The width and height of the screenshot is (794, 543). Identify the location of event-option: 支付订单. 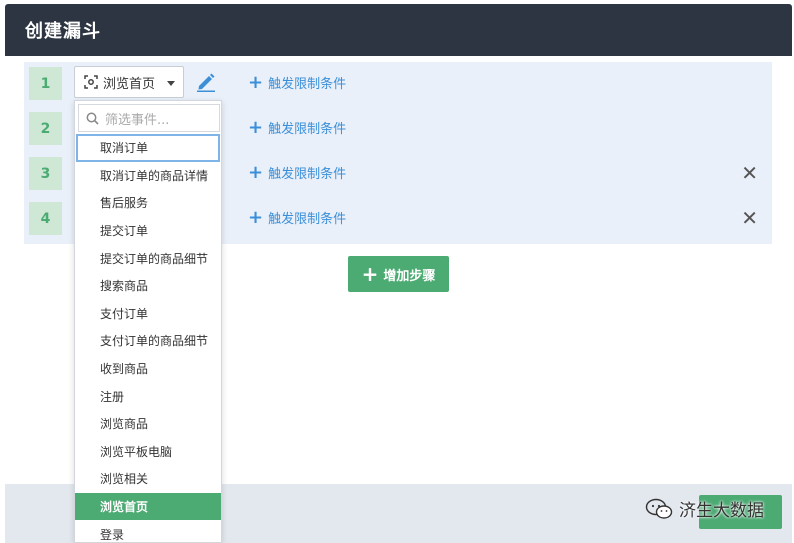
(148, 314).